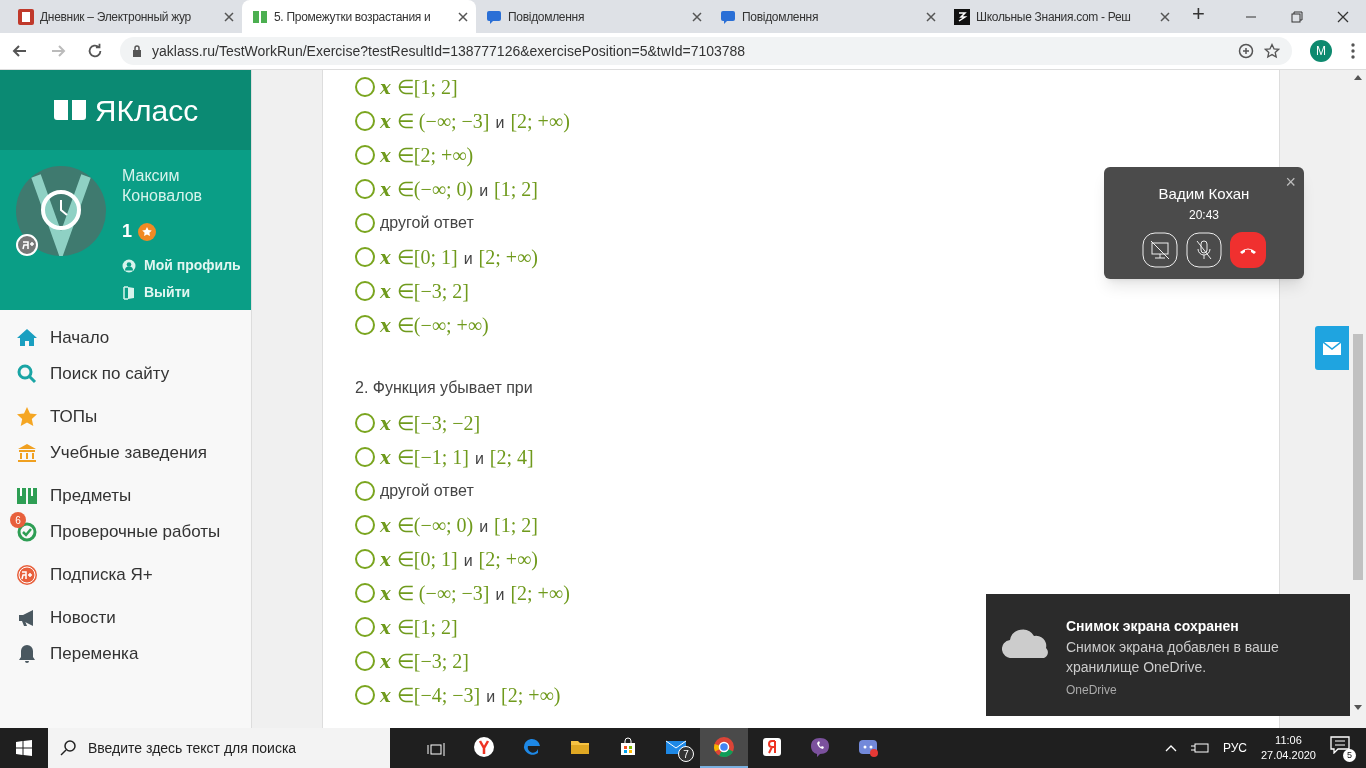  Describe the element at coordinates (1173, 657) in the screenshot. I see `notification-message: Снимок экрана добавлен в ваше хранилище OneDrive.` at that location.